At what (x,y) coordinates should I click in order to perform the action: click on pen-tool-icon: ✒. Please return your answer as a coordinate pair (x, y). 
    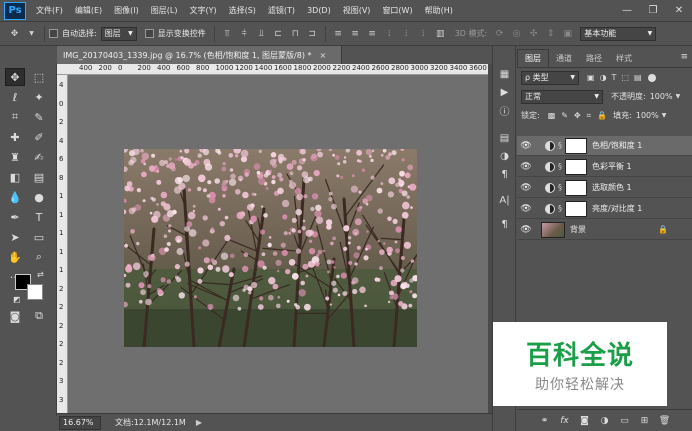
    Looking at the image, I should click on (15, 217).